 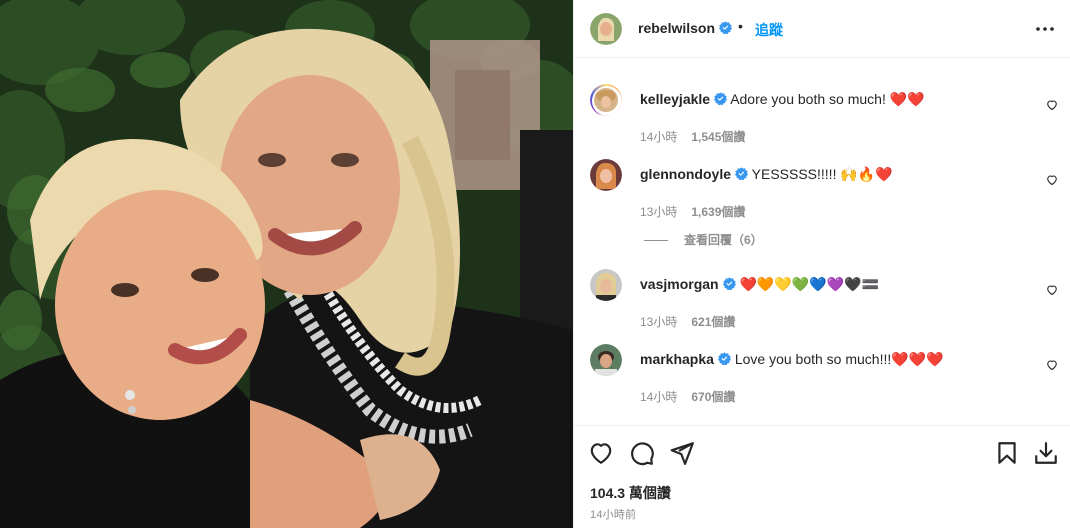 What do you see at coordinates (630, 493) in the screenshot?
I see `post-likes-count: 104.3 萬個讚` at bounding box center [630, 493].